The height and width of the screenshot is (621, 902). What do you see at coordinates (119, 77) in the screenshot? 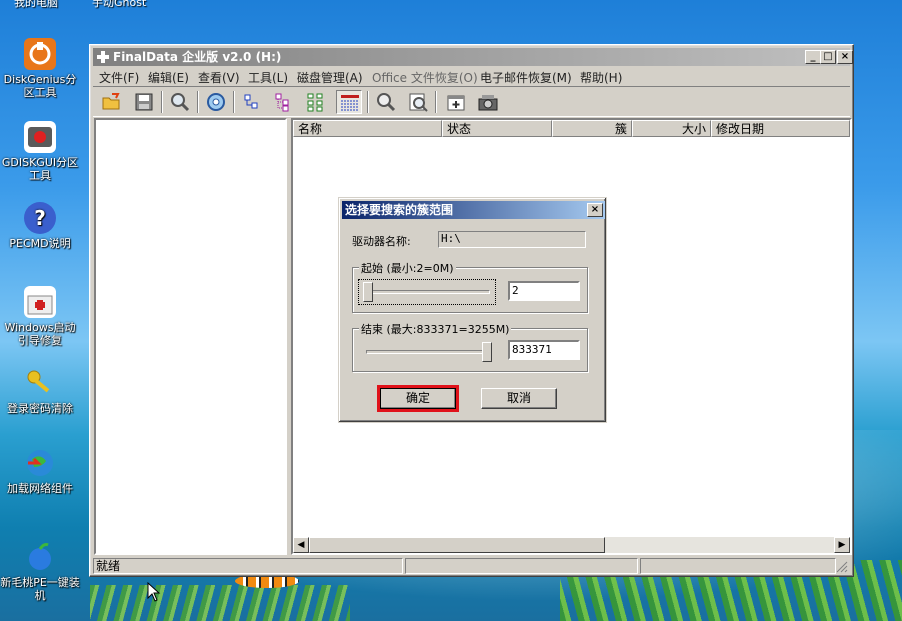
I see `menu-file: 文件(F)` at bounding box center [119, 77].